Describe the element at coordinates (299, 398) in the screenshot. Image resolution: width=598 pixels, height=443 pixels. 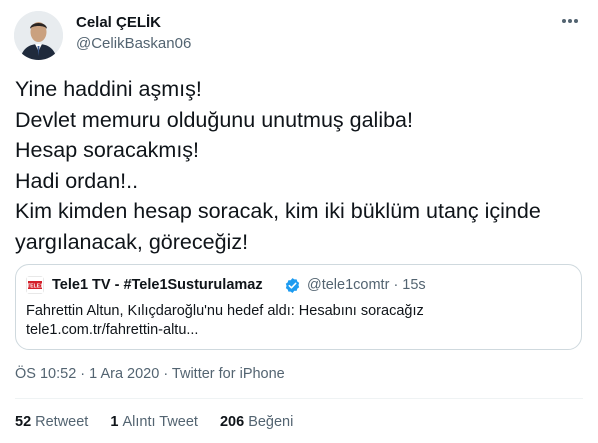
I see `divider` at that location.